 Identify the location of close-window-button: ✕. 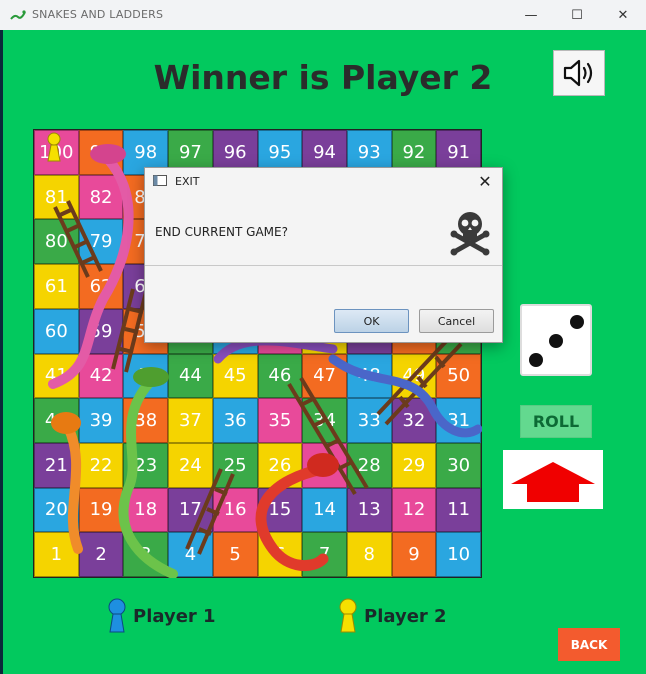
(623, 15).